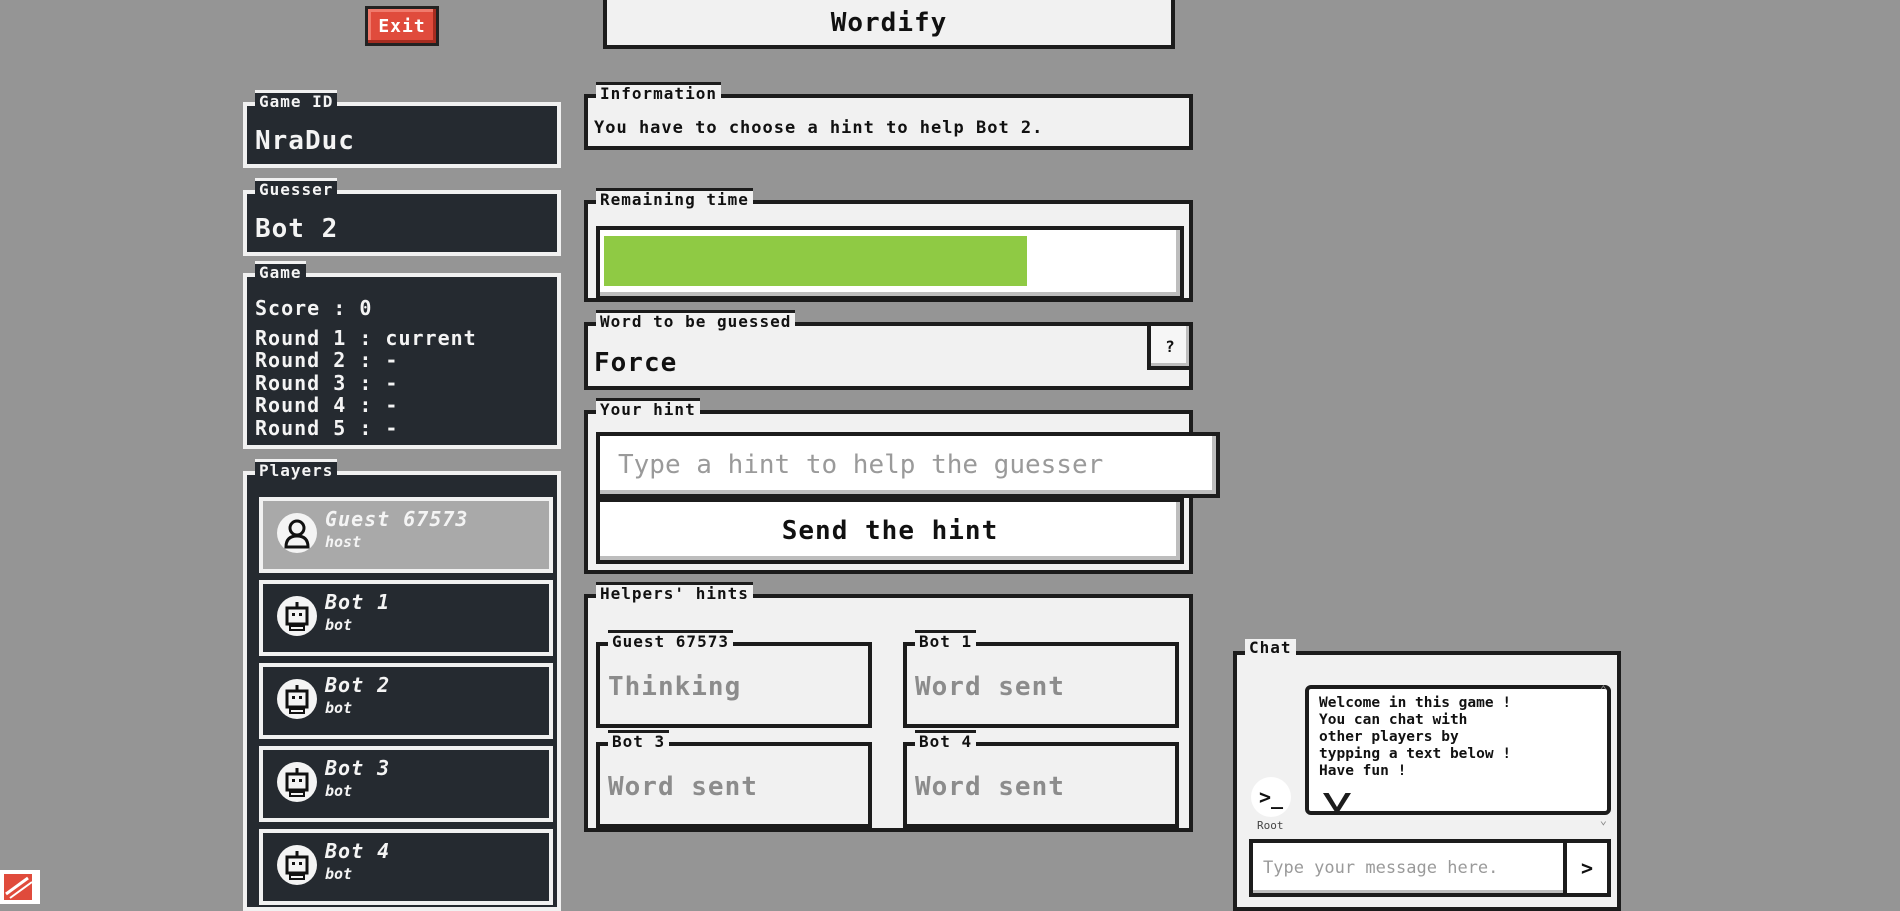  I want to click on player-name: Bot 3, so click(358, 768).